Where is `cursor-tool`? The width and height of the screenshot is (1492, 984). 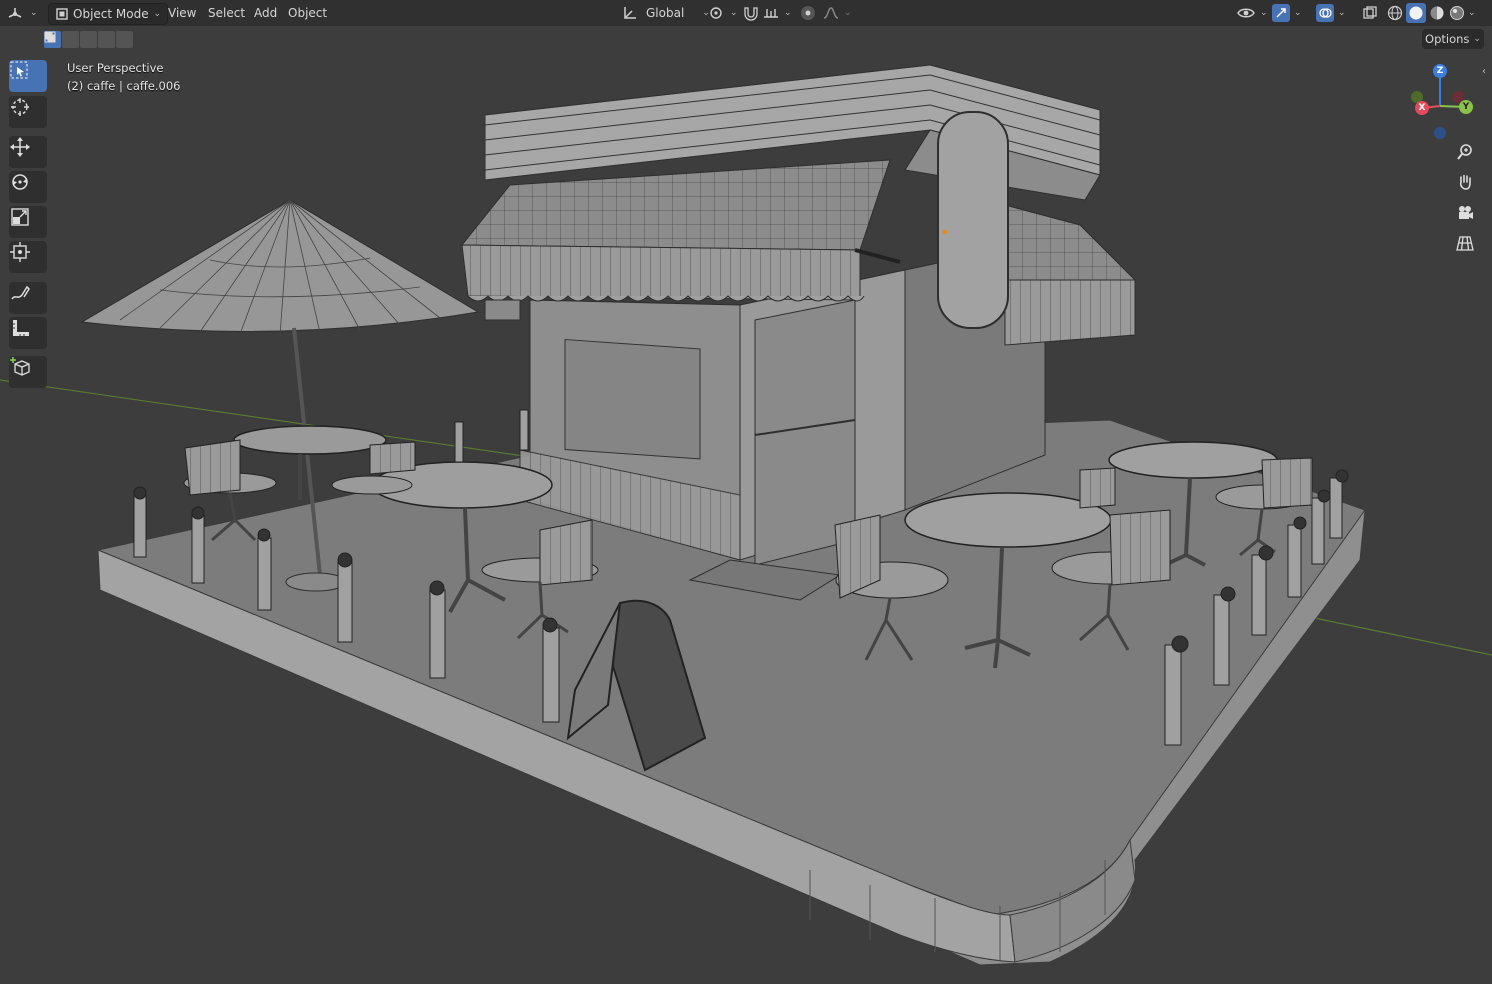 cursor-tool is located at coordinates (28, 112).